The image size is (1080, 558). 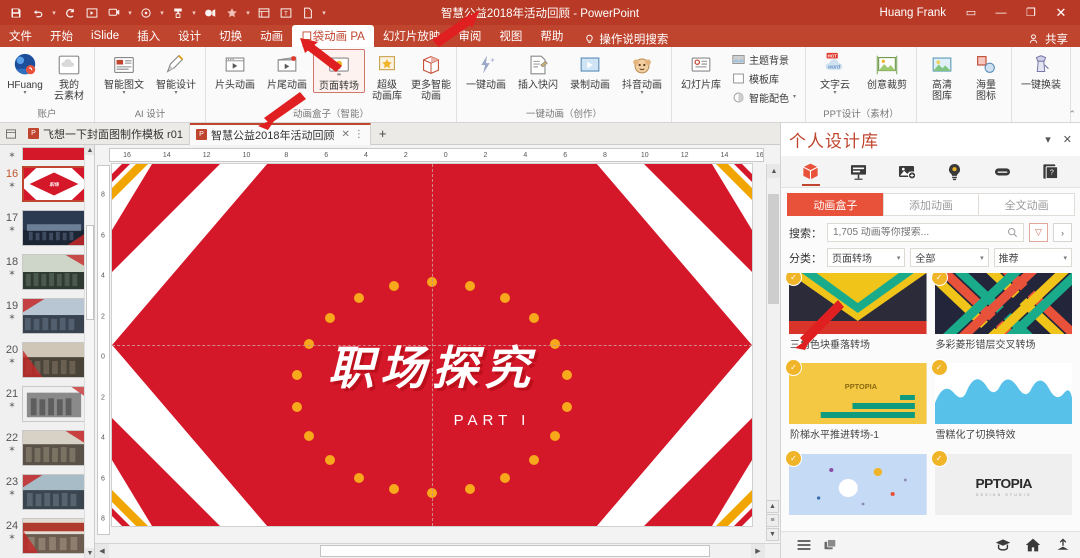 I want to click on maximize-button: ❐, so click(x=1031, y=12).